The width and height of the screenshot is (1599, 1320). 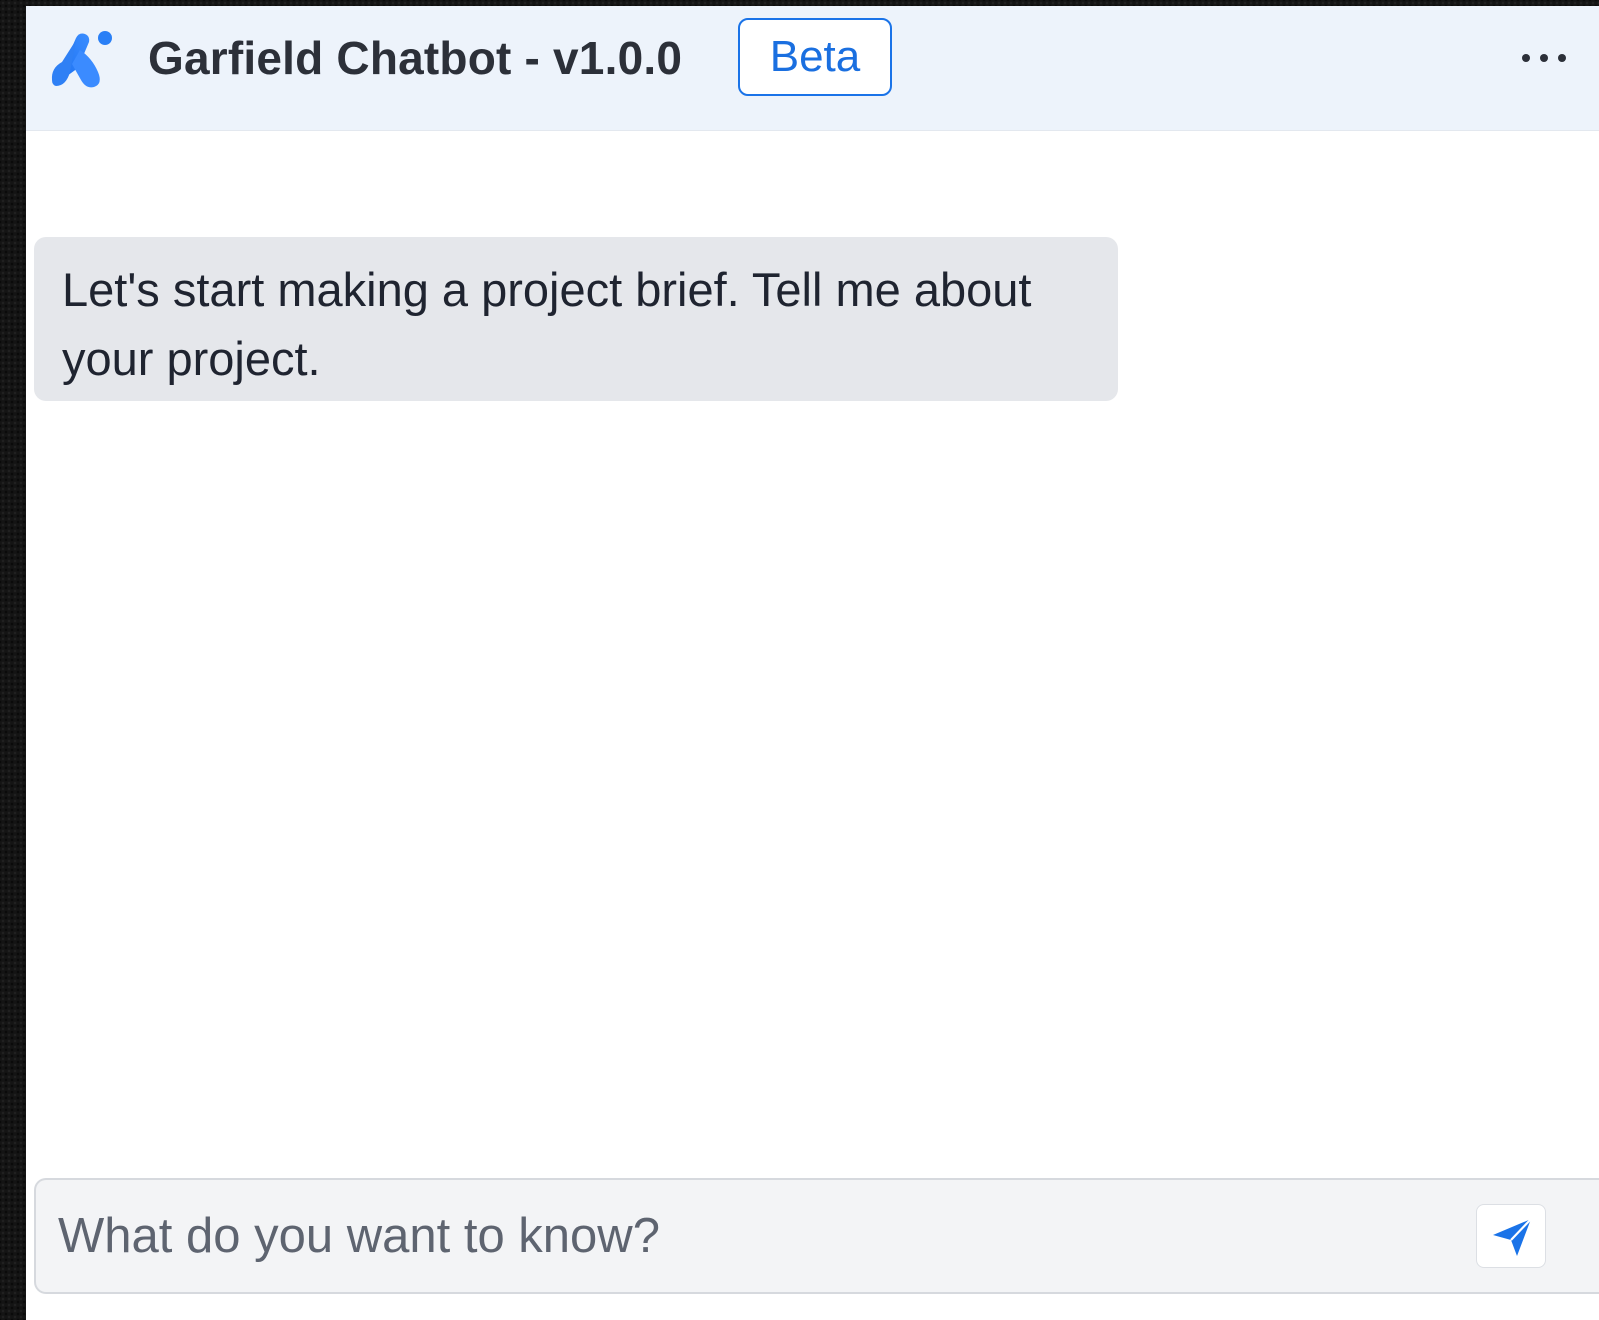 I want to click on more-horizontal-icon, so click(x=1544, y=58).